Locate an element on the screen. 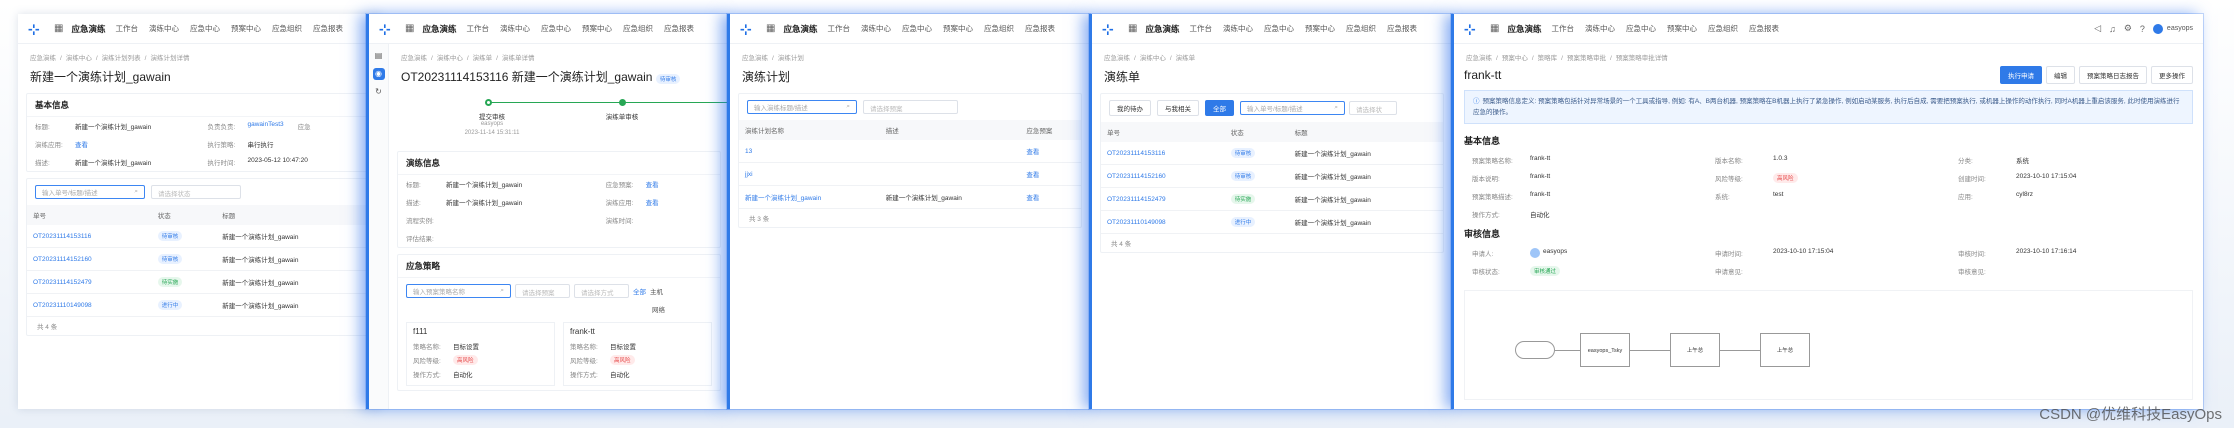 The image size is (2234, 428). plan-name-link: jjxi is located at coordinates (809, 174).